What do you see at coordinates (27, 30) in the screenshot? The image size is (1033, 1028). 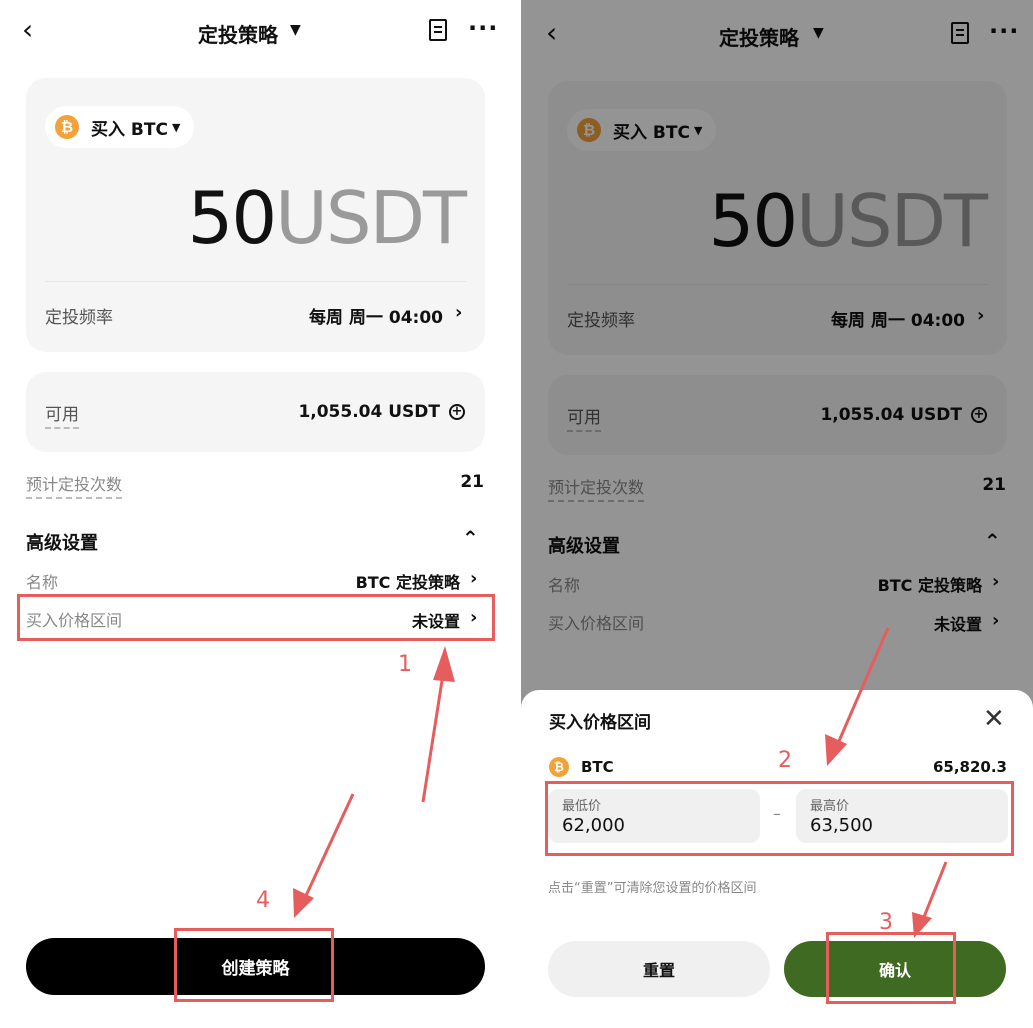 I see `back-icon: ‹` at bounding box center [27, 30].